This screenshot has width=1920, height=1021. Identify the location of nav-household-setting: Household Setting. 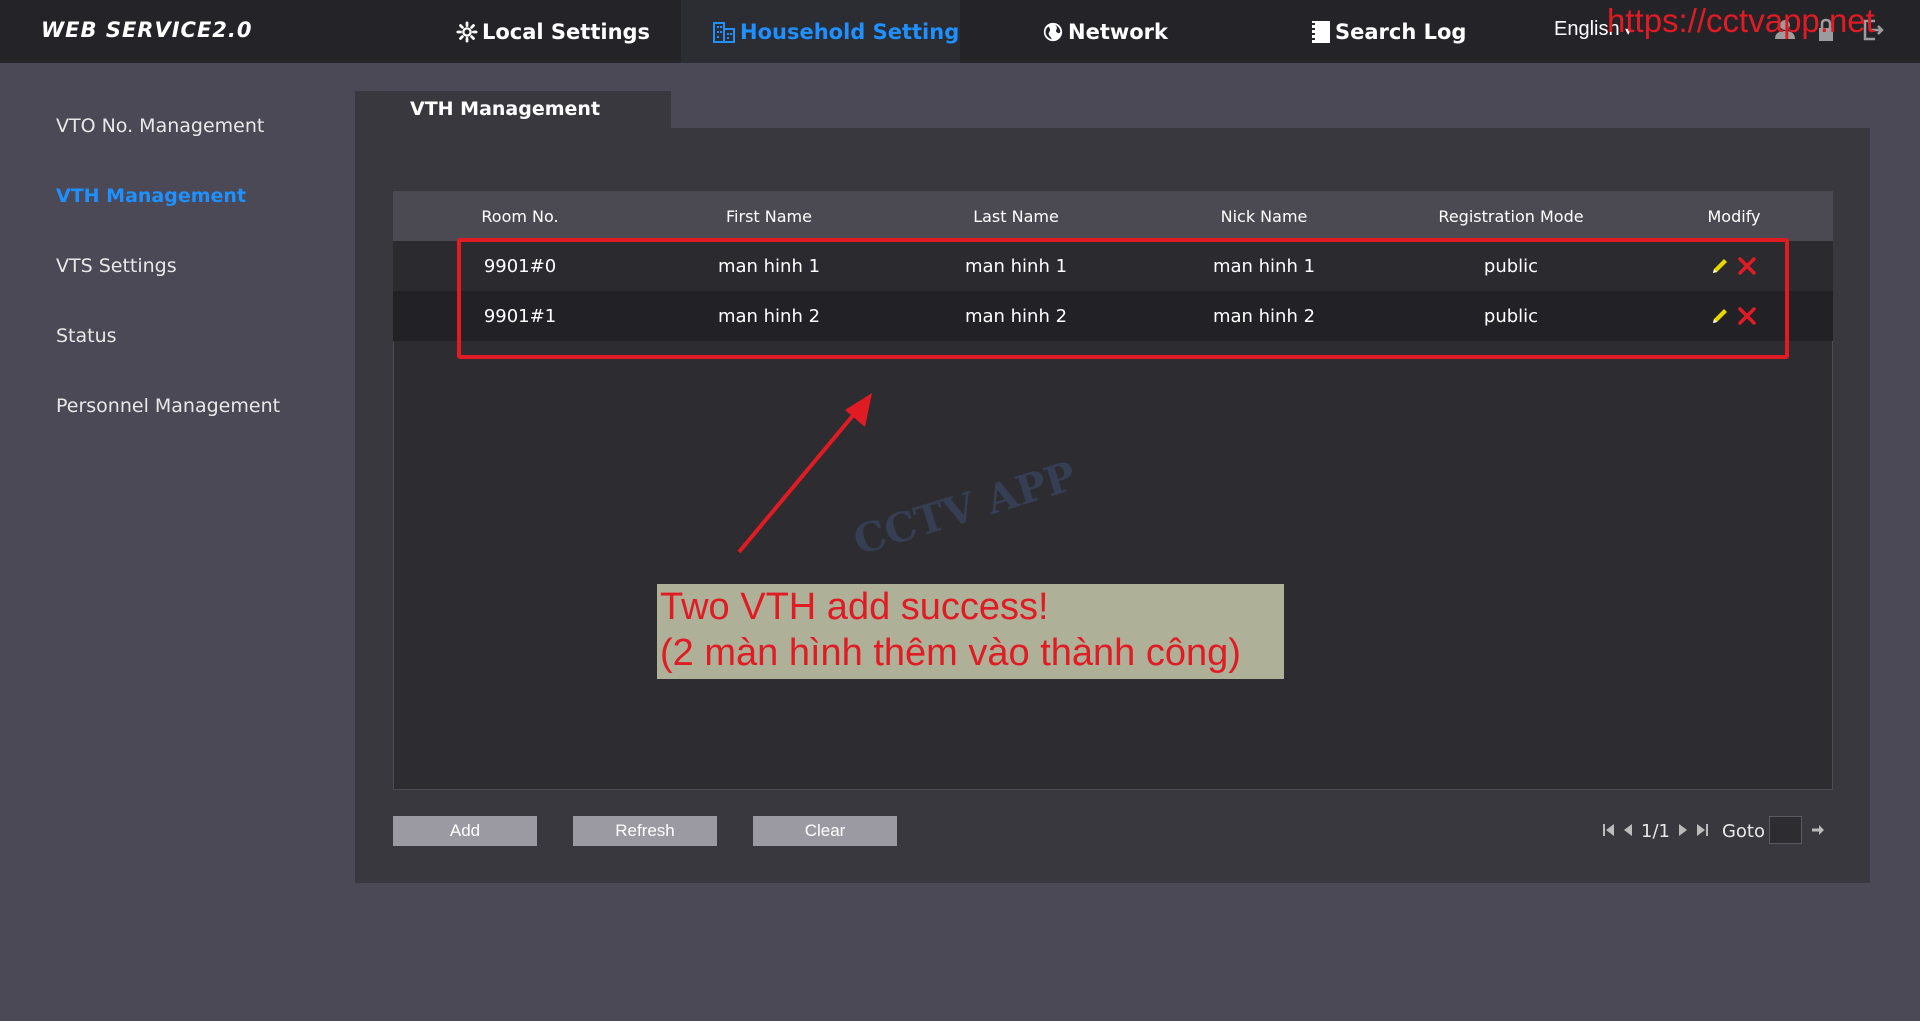
(820, 31).